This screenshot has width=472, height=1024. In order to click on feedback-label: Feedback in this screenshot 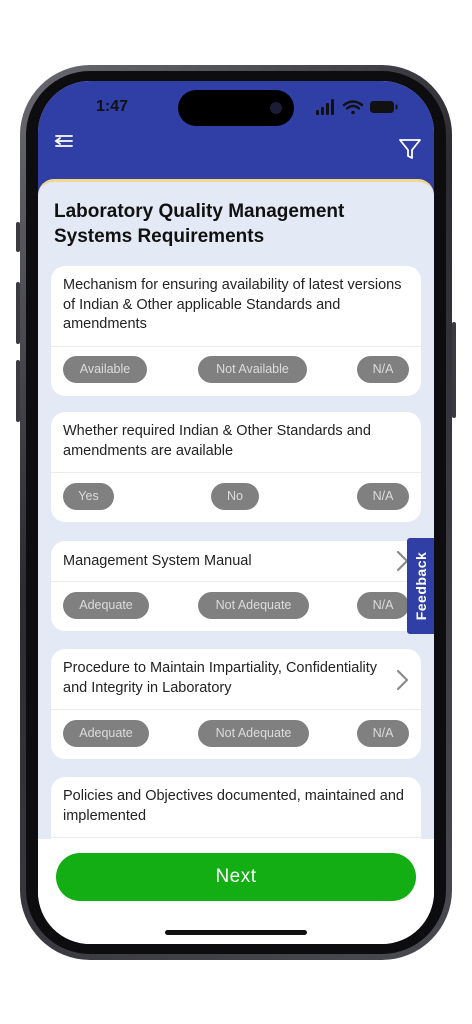, I will do `click(420, 586)`.